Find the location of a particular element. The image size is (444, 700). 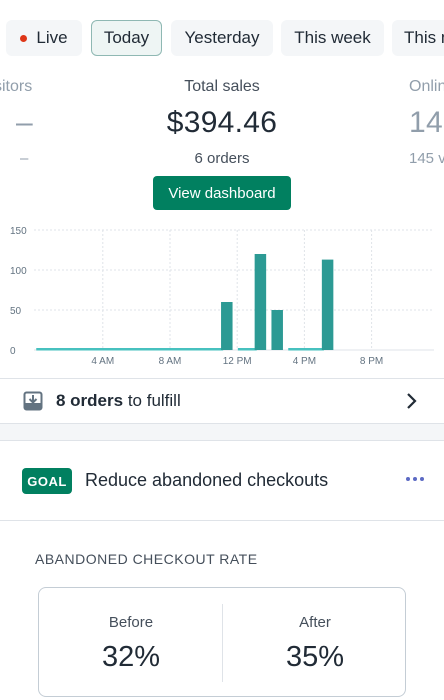

tab-this-week: This week is located at coordinates (332, 38).